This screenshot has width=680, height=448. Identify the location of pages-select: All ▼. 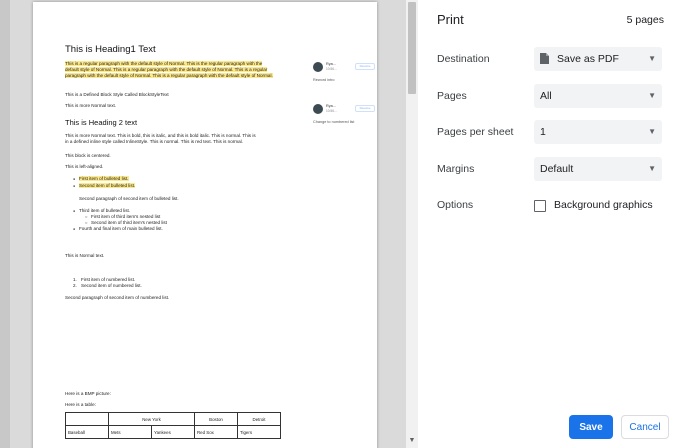
(598, 96).